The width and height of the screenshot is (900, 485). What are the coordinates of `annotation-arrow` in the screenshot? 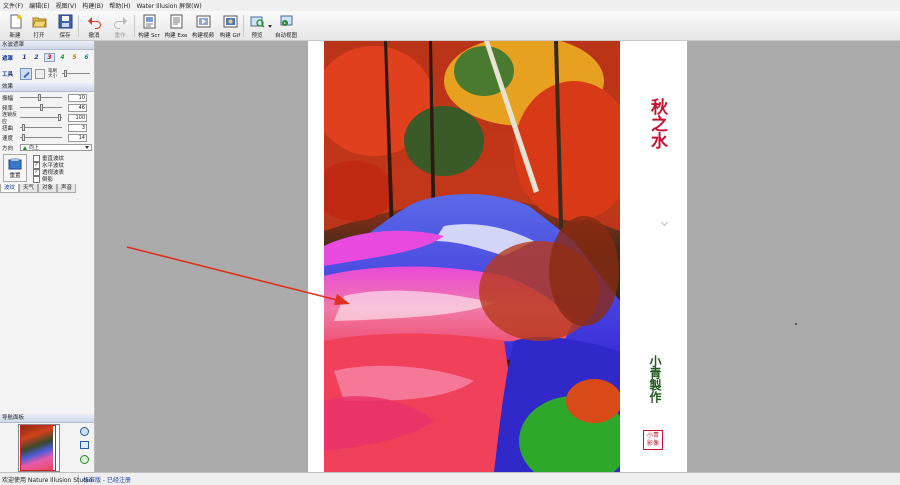 It's located at (238, 275).